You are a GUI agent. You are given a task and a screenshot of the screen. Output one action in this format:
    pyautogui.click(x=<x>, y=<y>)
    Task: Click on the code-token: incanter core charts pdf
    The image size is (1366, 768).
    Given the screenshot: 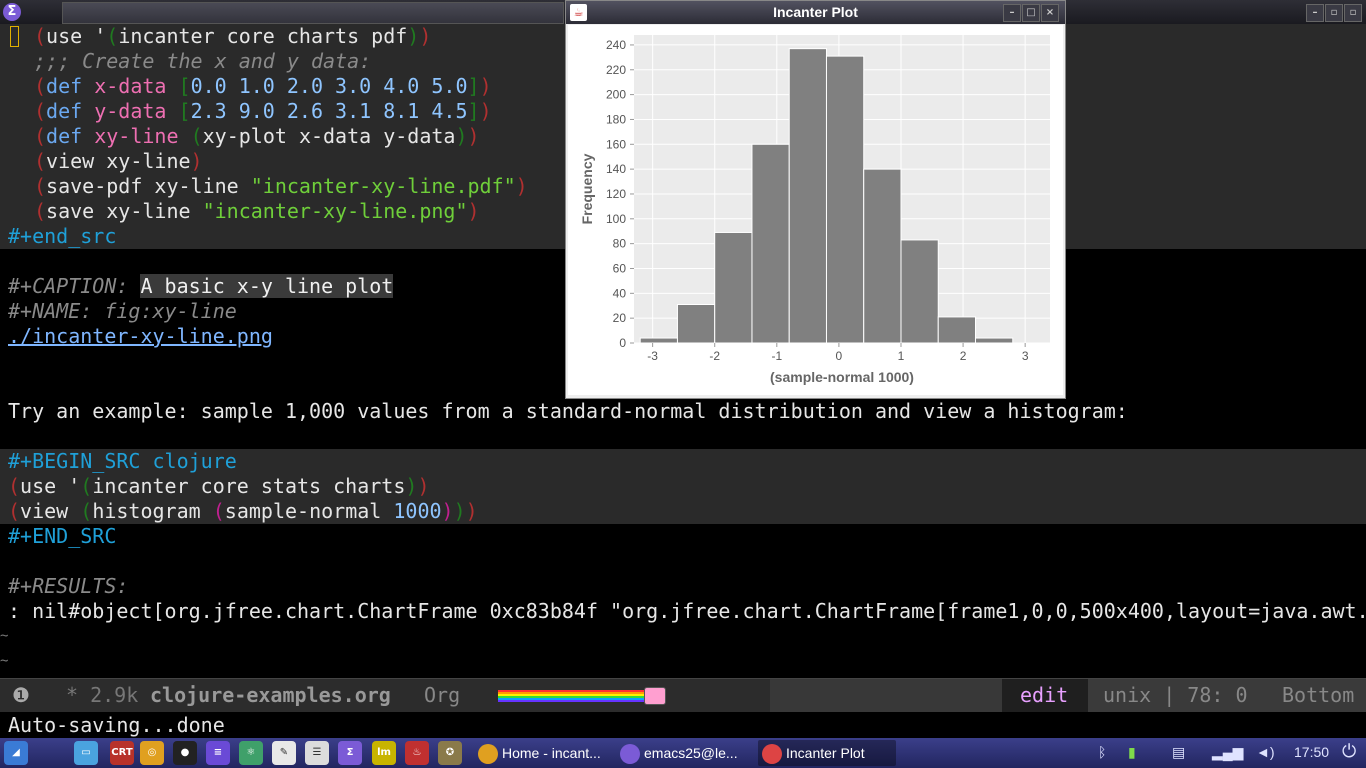 What is the action you would take?
    pyautogui.click(x=263, y=36)
    